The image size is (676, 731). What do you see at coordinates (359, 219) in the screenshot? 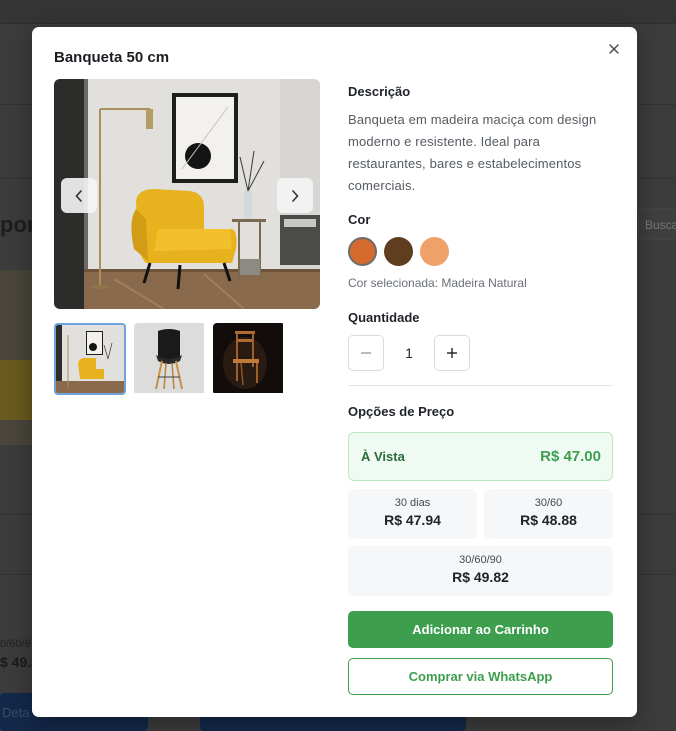
I see `color-heading: Cor` at bounding box center [359, 219].